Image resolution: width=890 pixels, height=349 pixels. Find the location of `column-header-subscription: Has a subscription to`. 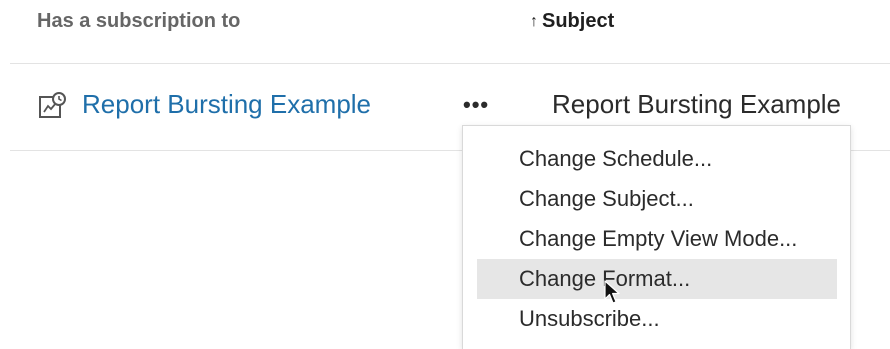

column-header-subscription: Has a subscription to is located at coordinates (139, 21).